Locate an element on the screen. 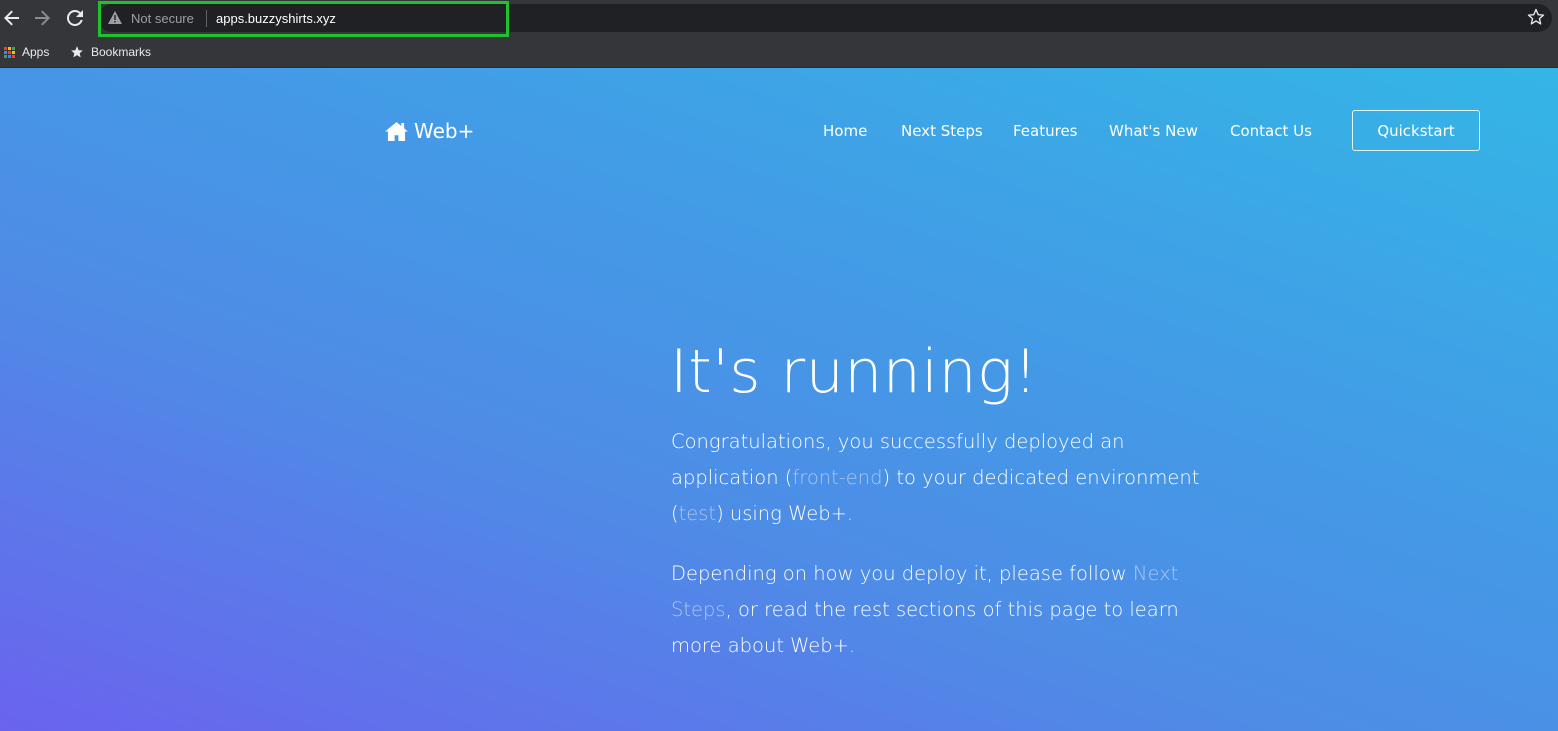  bookmark-star-icon is located at coordinates (1536, 17).